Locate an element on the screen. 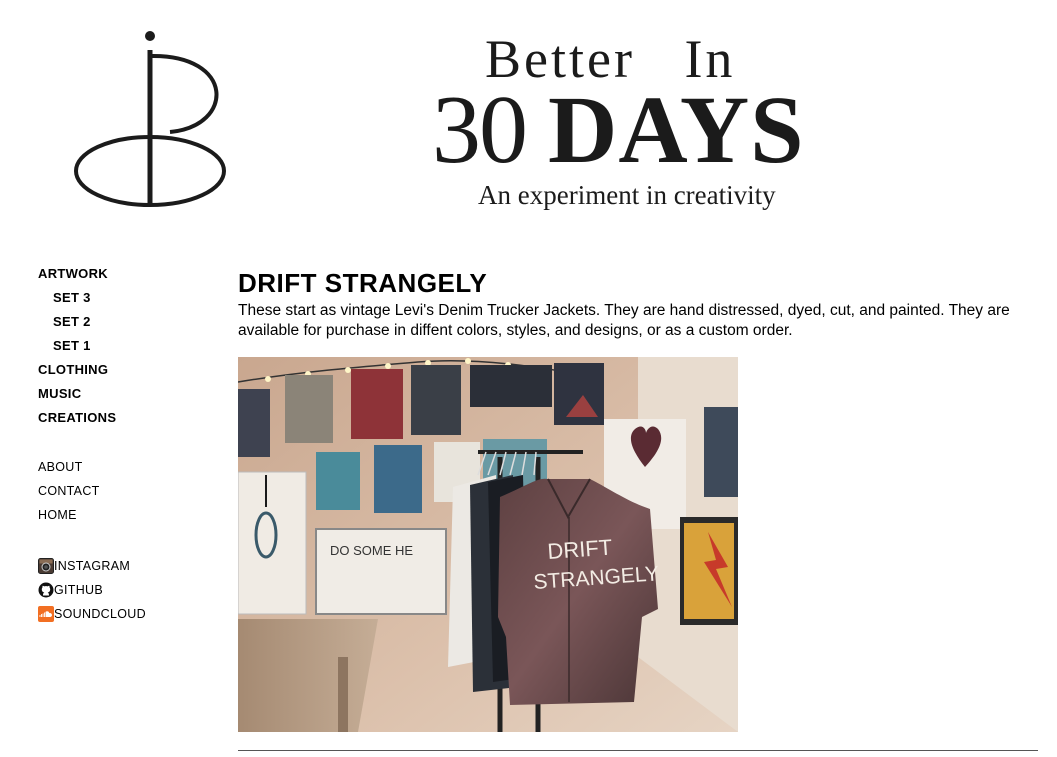  nav-set-1: SET 1 is located at coordinates (123, 348).